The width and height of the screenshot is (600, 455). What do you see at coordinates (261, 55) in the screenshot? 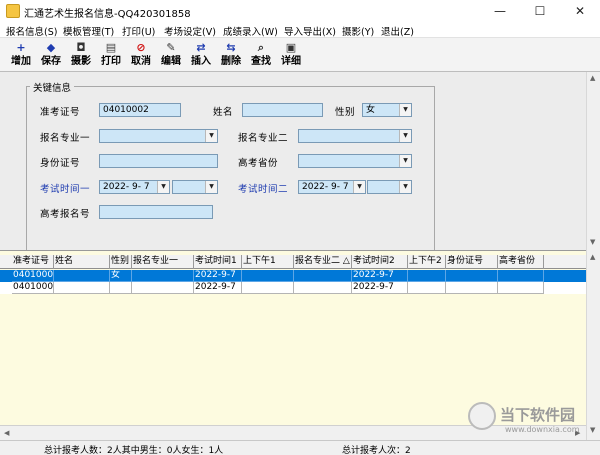
I see `toolbar-button: ⌕ 查找` at bounding box center [261, 55].